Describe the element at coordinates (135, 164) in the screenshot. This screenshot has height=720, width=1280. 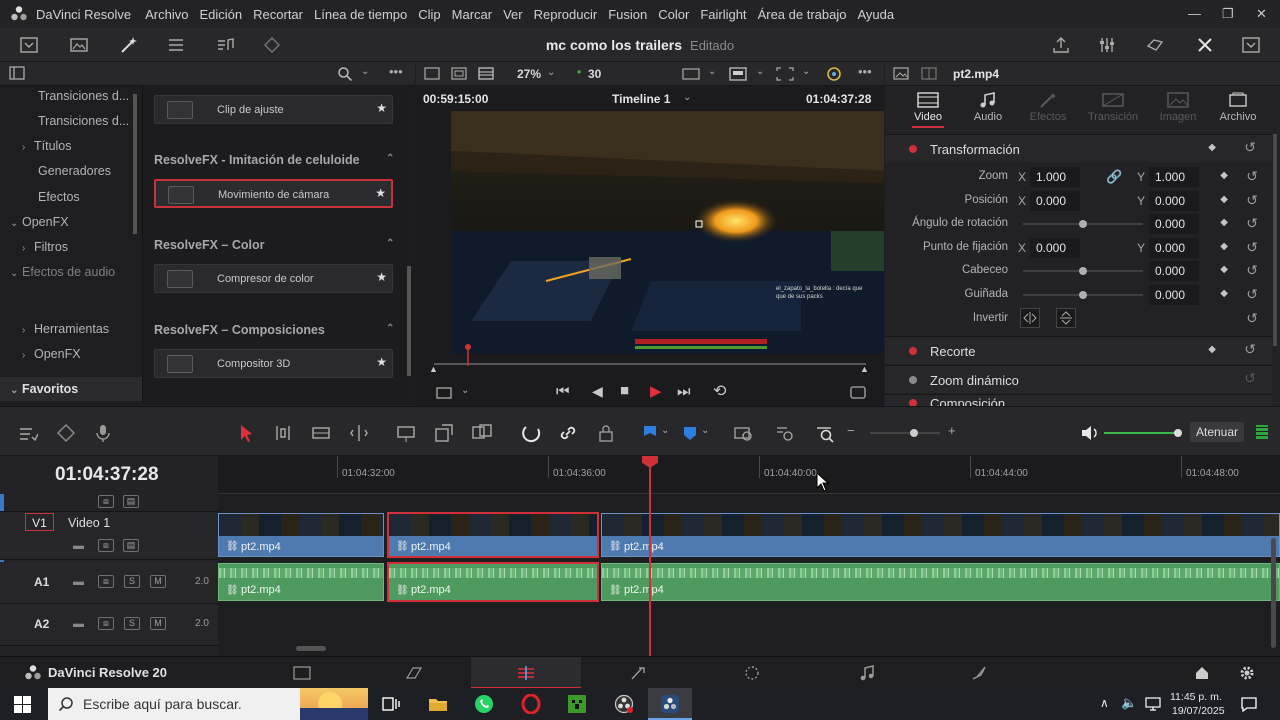
I see `tree-scrollbar` at that location.